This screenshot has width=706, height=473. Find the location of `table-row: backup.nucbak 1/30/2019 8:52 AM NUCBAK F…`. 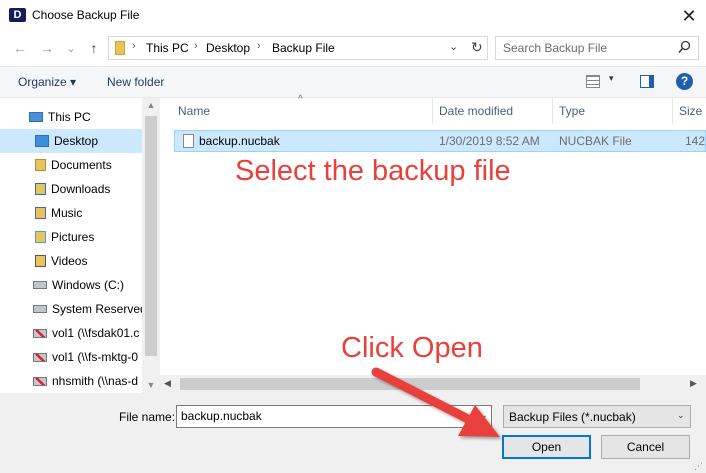

table-row: backup.nucbak 1/30/2019 8:52 AM NUCBAK F… is located at coordinates (440, 141).